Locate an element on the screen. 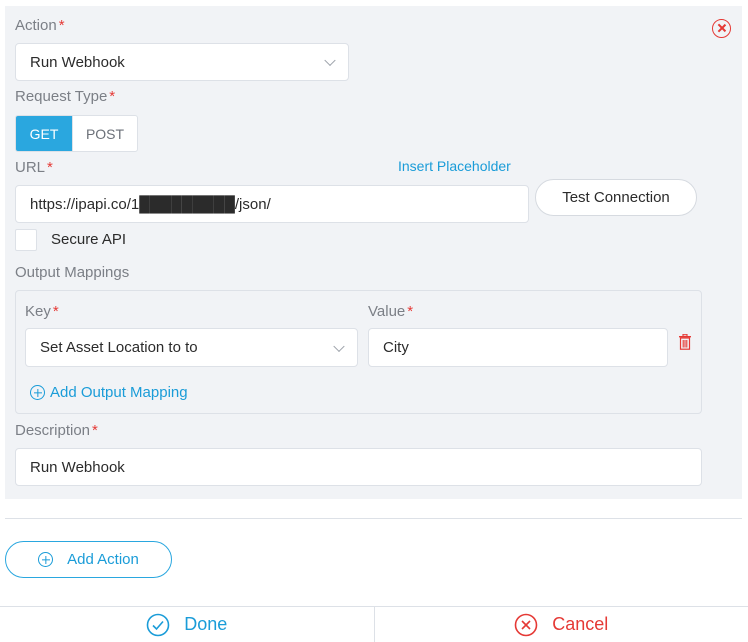 The width and height of the screenshot is (748, 642). mapping-value-text: City is located at coordinates (396, 347).